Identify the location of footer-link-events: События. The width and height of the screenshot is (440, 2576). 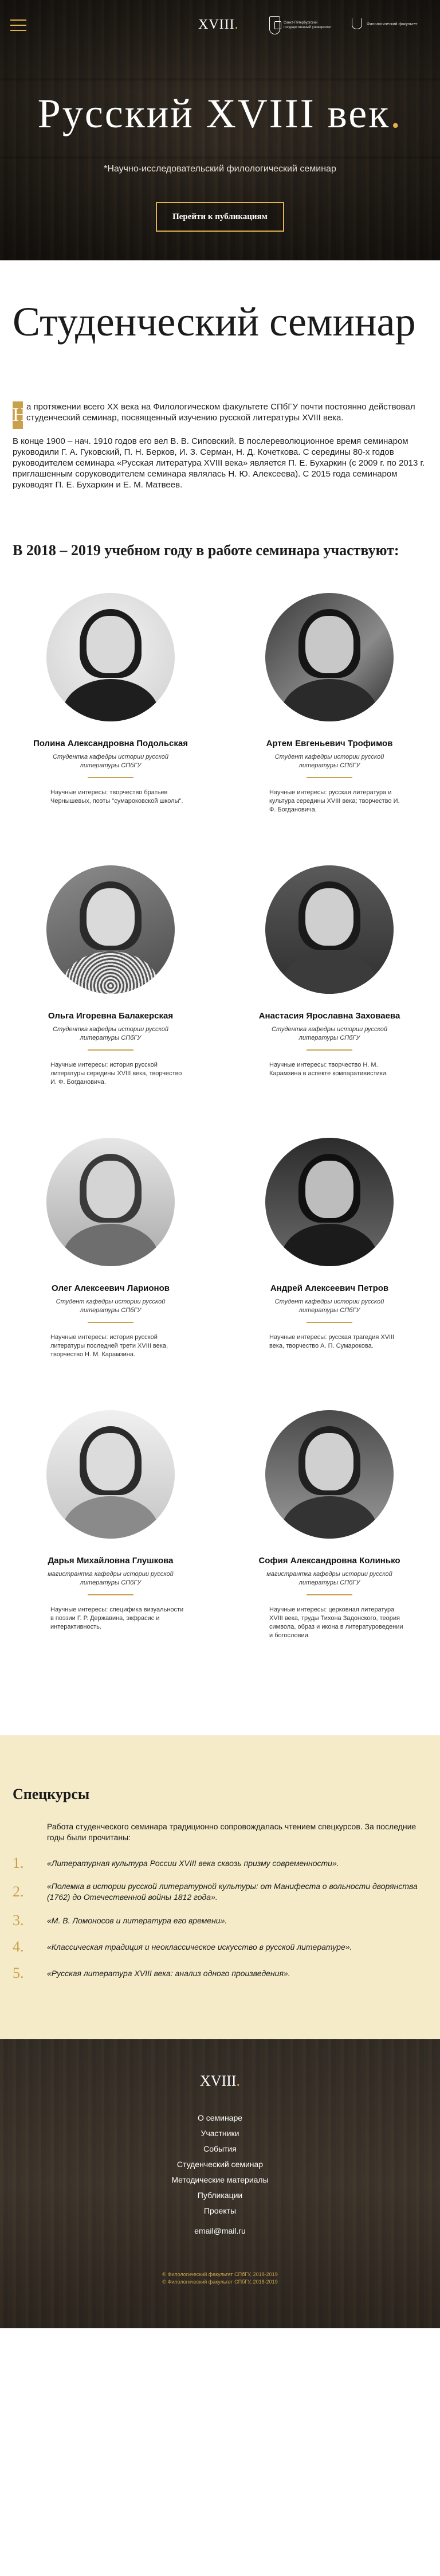
(220, 2149).